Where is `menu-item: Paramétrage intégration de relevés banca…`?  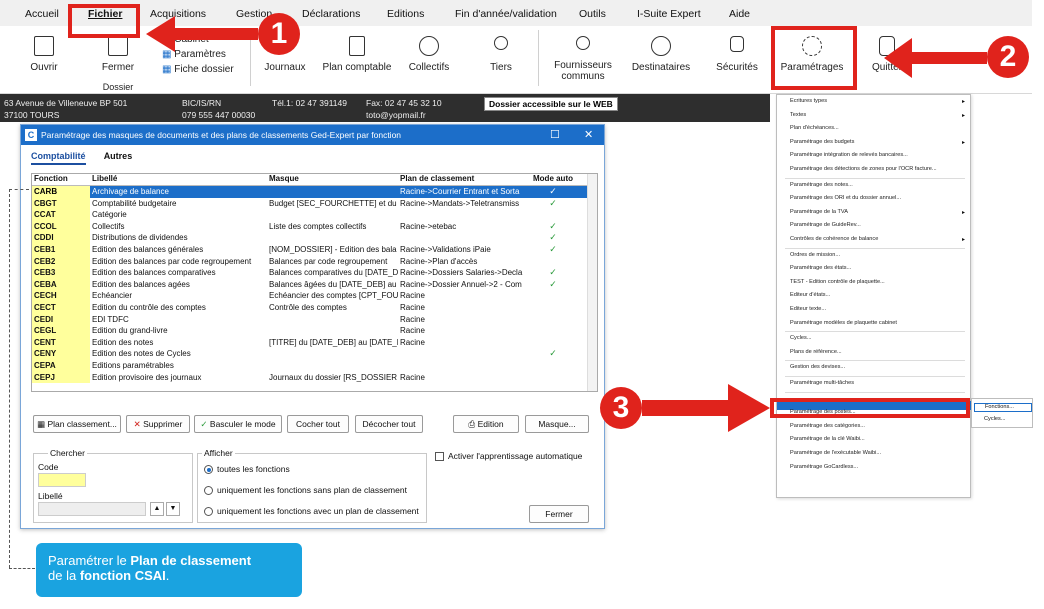
menu-item: Paramétrage intégration de relevés banca… is located at coordinates (849, 155).